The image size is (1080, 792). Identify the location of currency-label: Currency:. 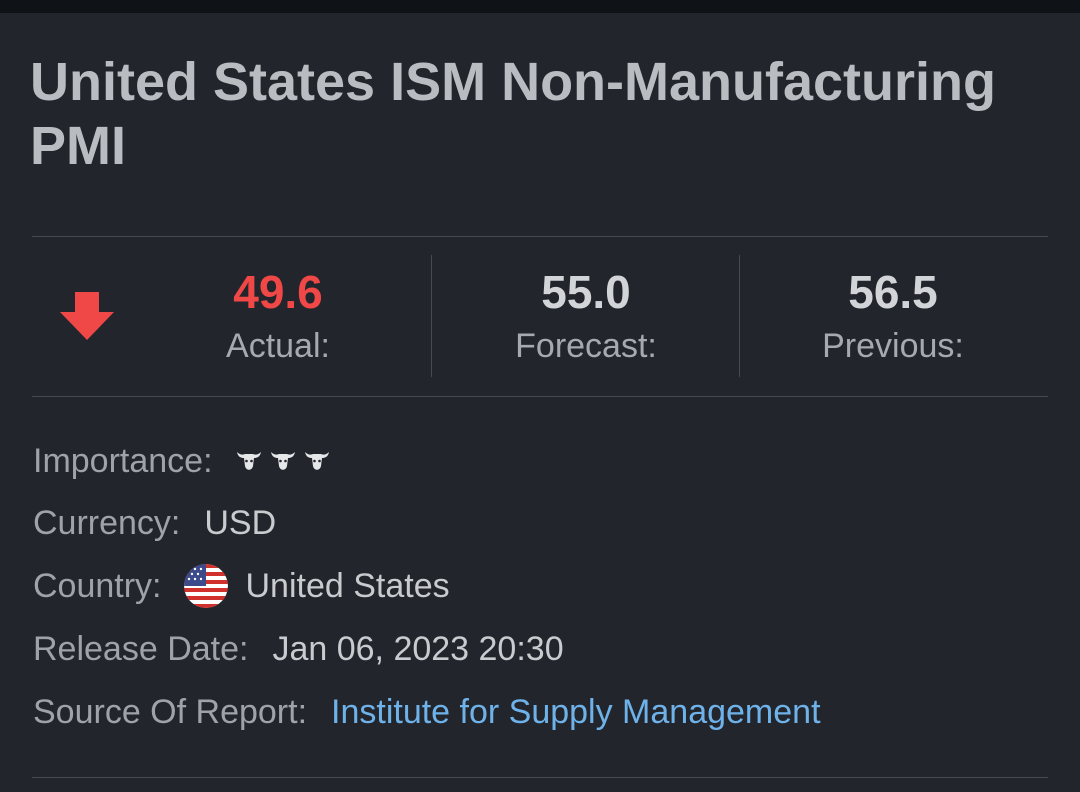
(107, 522).